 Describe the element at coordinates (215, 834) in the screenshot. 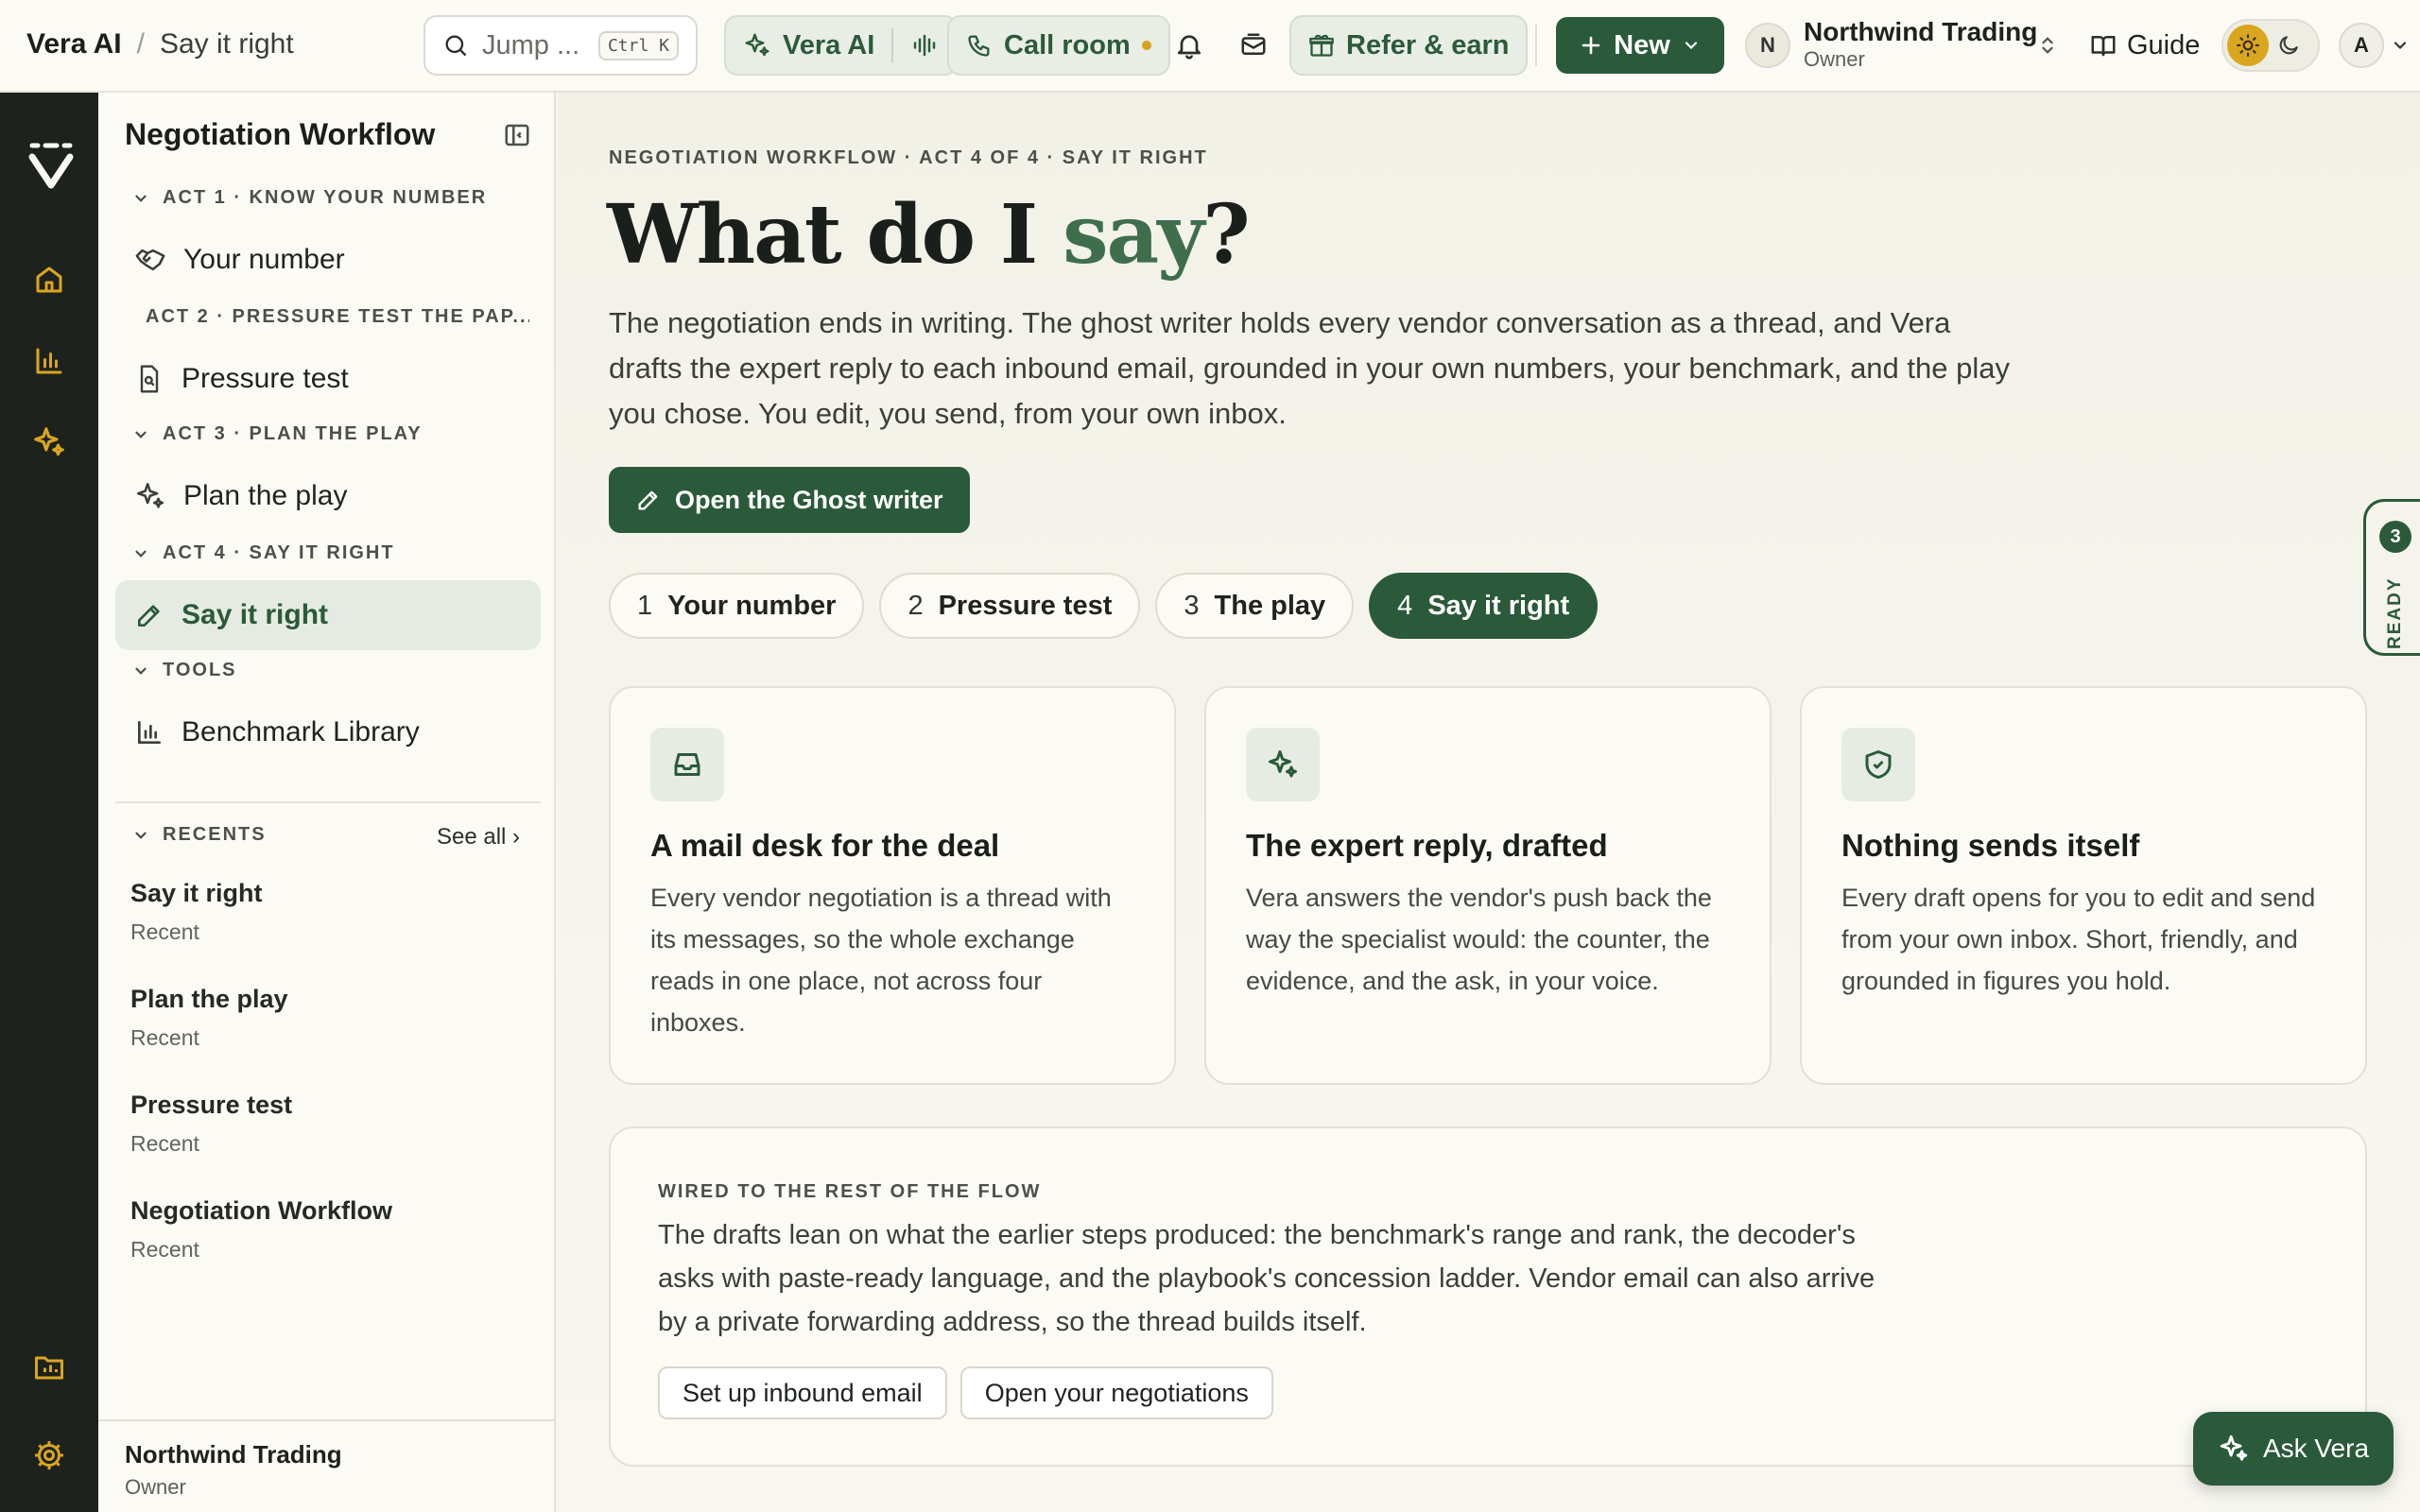

I see `recents-label: RECENTS` at that location.